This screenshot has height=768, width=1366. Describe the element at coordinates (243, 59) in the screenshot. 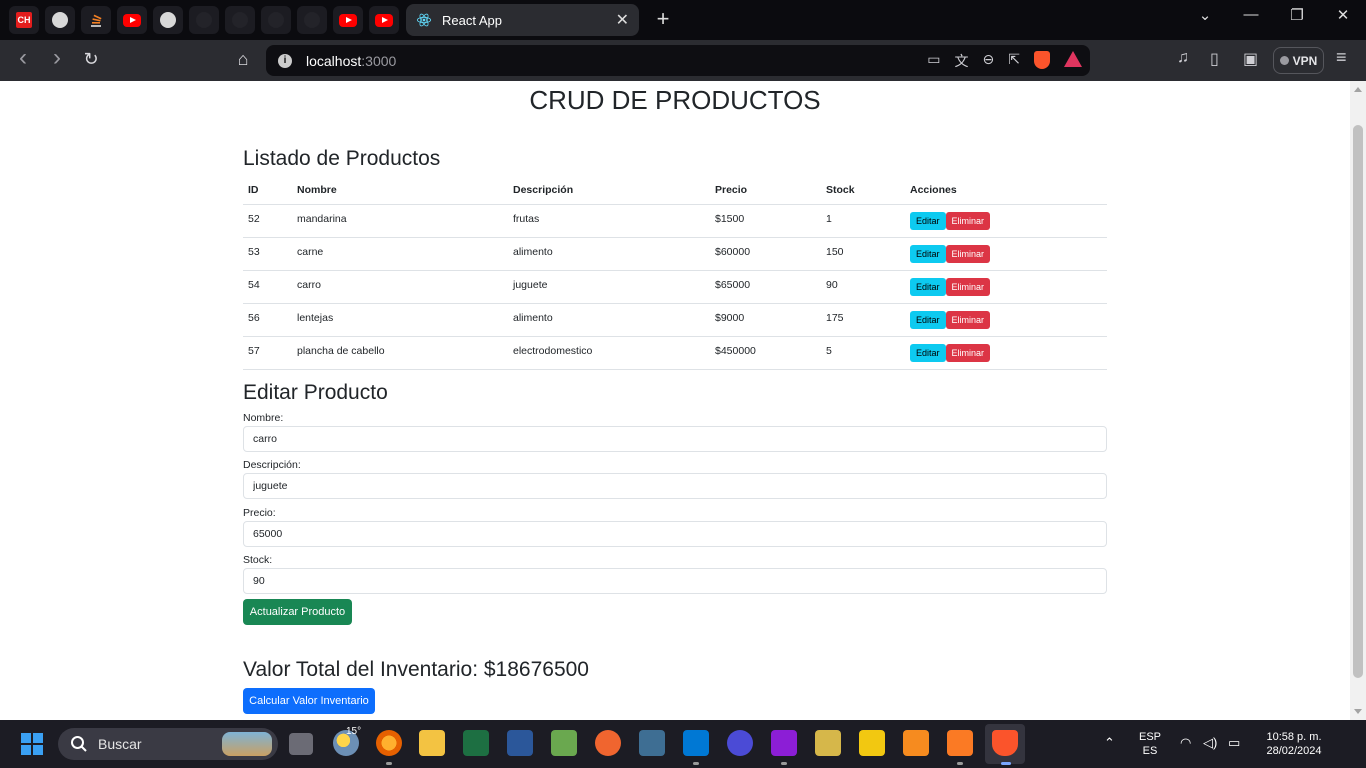

I see `bookmark-icon: ⌂` at that location.